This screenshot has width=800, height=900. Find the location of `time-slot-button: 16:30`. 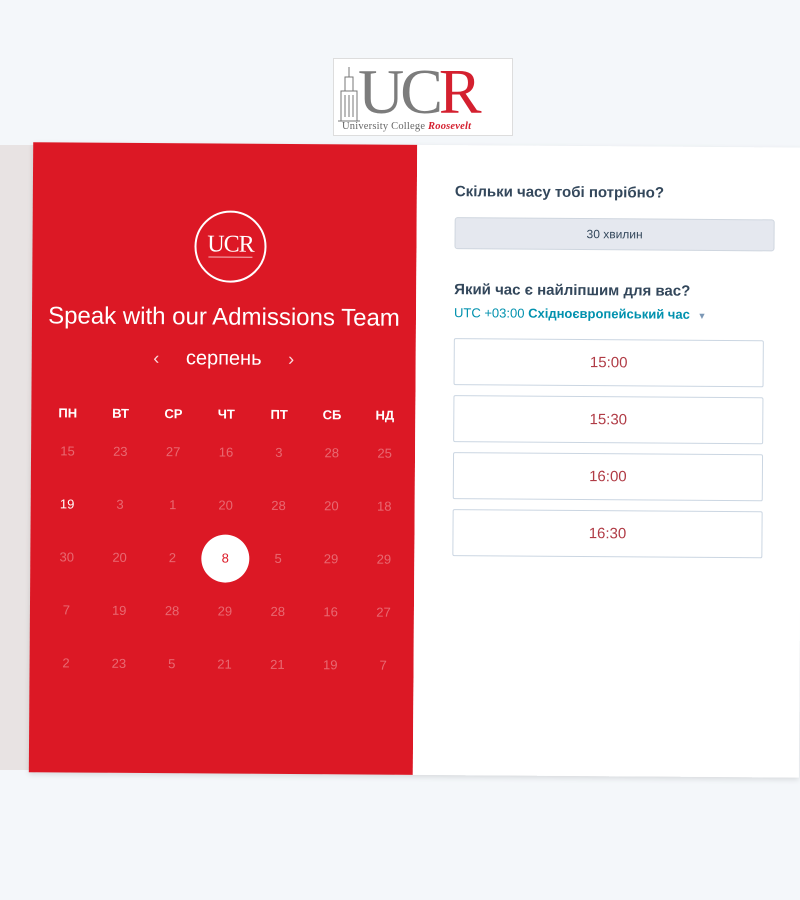

time-slot-button: 16:30 is located at coordinates (607, 534).